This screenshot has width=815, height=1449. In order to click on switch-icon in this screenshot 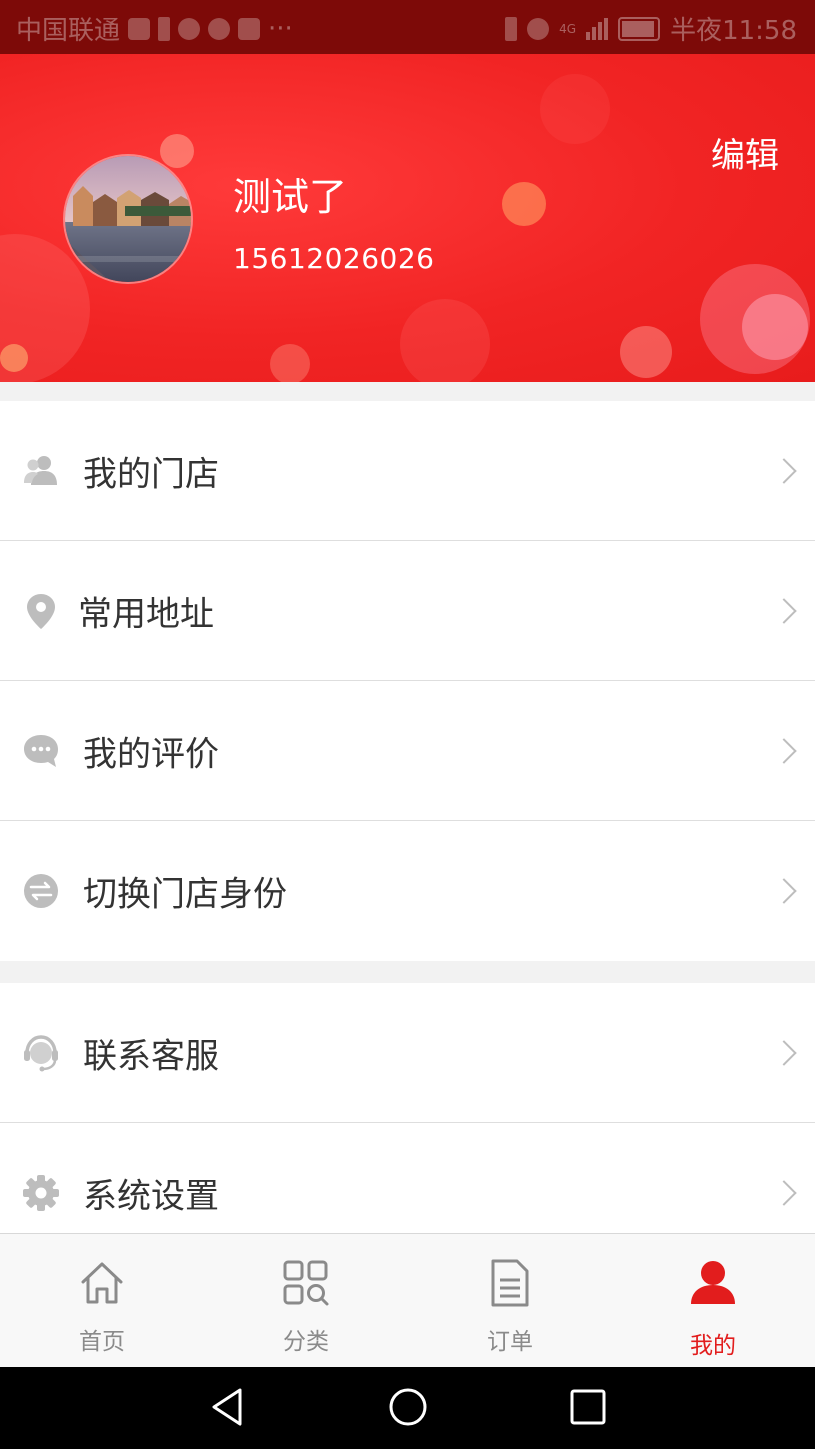, I will do `click(41, 891)`.